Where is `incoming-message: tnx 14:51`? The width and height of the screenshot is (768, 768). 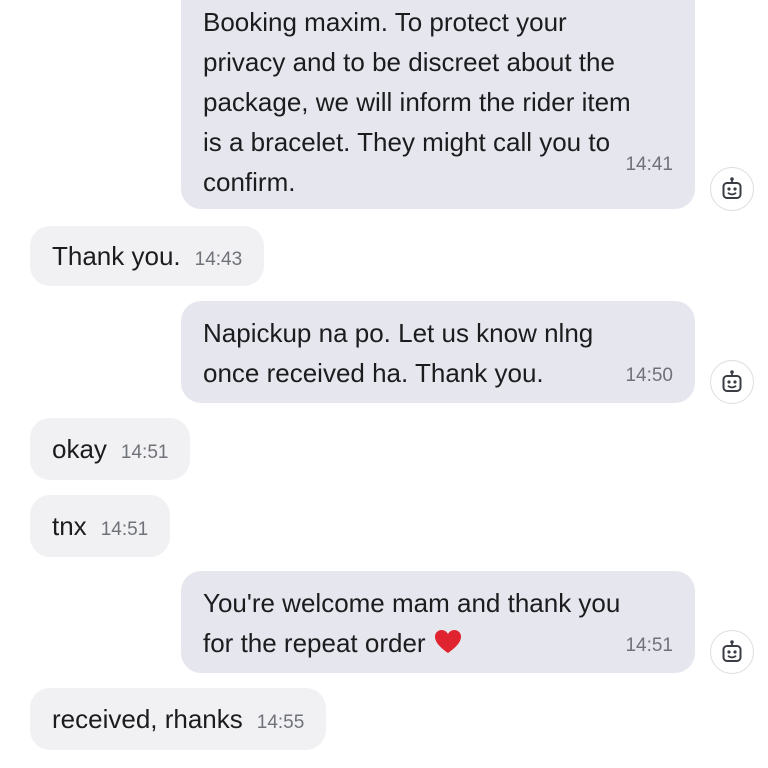 incoming-message: tnx 14:51 is located at coordinates (100, 526).